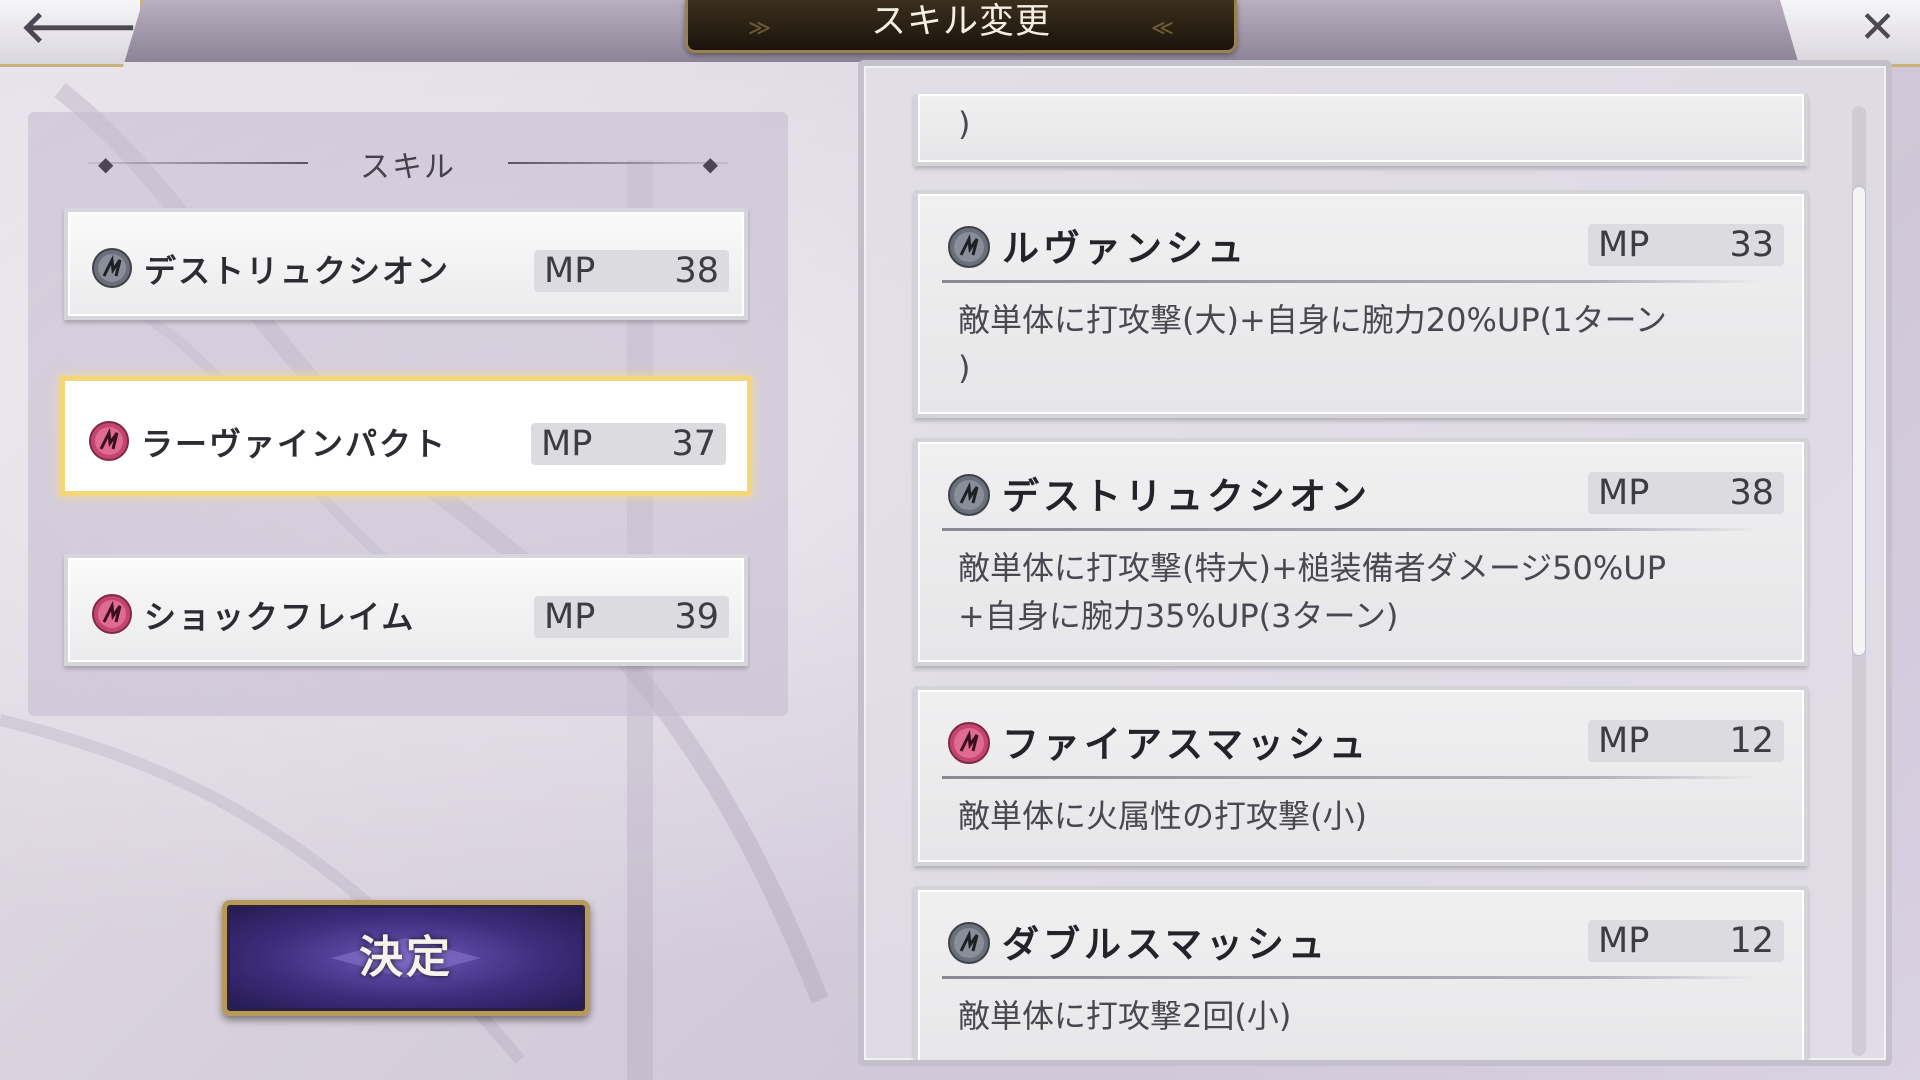 This screenshot has height=1080, width=1920. What do you see at coordinates (1312, 568) in the screenshot?
I see `desc-line: 敵単体に打攻撃(特大)+槌装備者ダメージ50%UP` at bounding box center [1312, 568].